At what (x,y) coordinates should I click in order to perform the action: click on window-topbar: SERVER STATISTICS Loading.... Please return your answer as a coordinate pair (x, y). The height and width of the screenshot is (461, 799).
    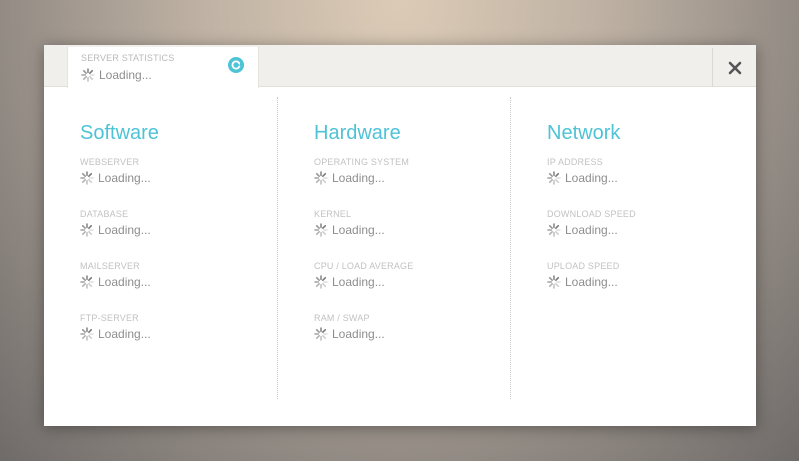
    Looking at the image, I should click on (400, 66).